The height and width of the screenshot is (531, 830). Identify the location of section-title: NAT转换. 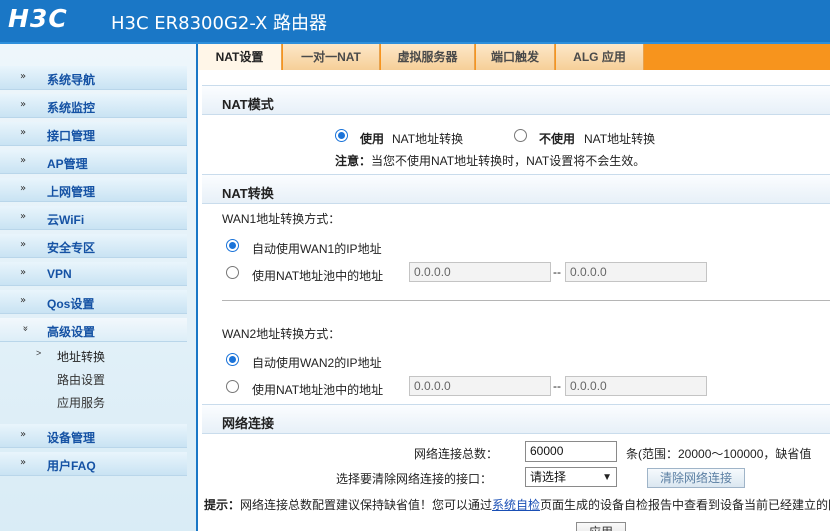
(248, 193).